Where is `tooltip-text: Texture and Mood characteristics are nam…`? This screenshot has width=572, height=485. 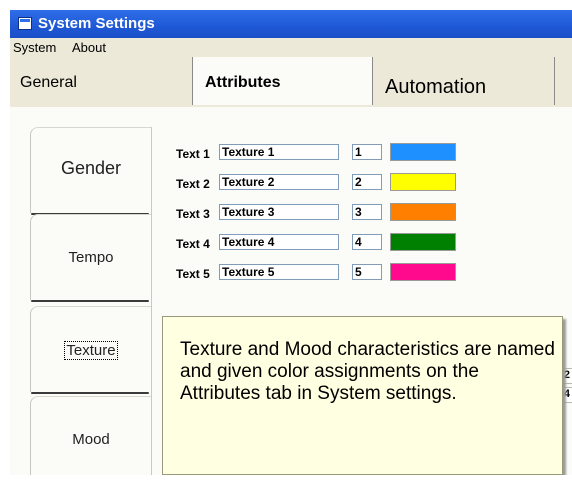
tooltip-text: Texture and Mood characteristics are nam… is located at coordinates (367, 371).